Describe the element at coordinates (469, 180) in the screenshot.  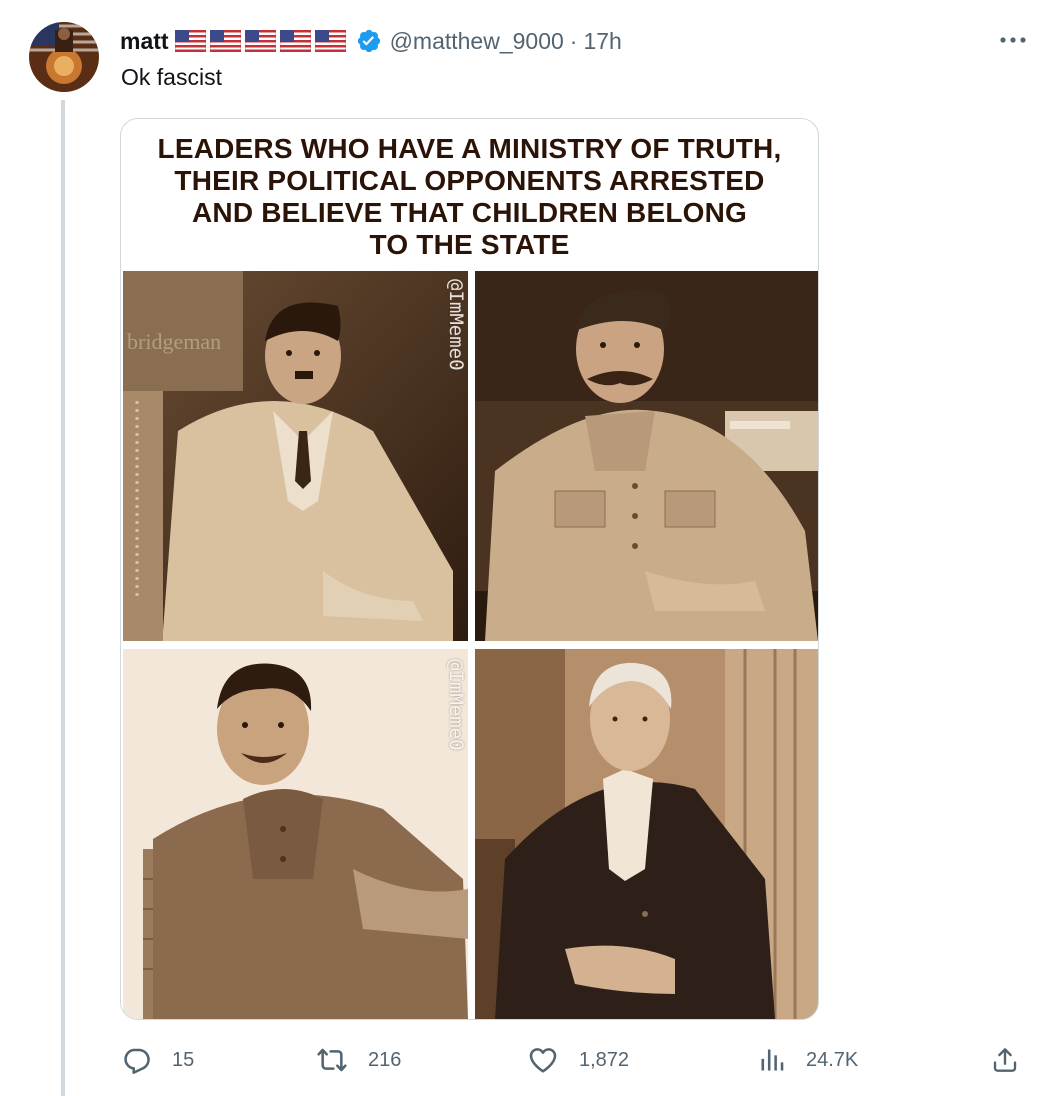
I see `meme-title-line: THEIR POLITICAL OPPONENTS ARRESTED` at that location.